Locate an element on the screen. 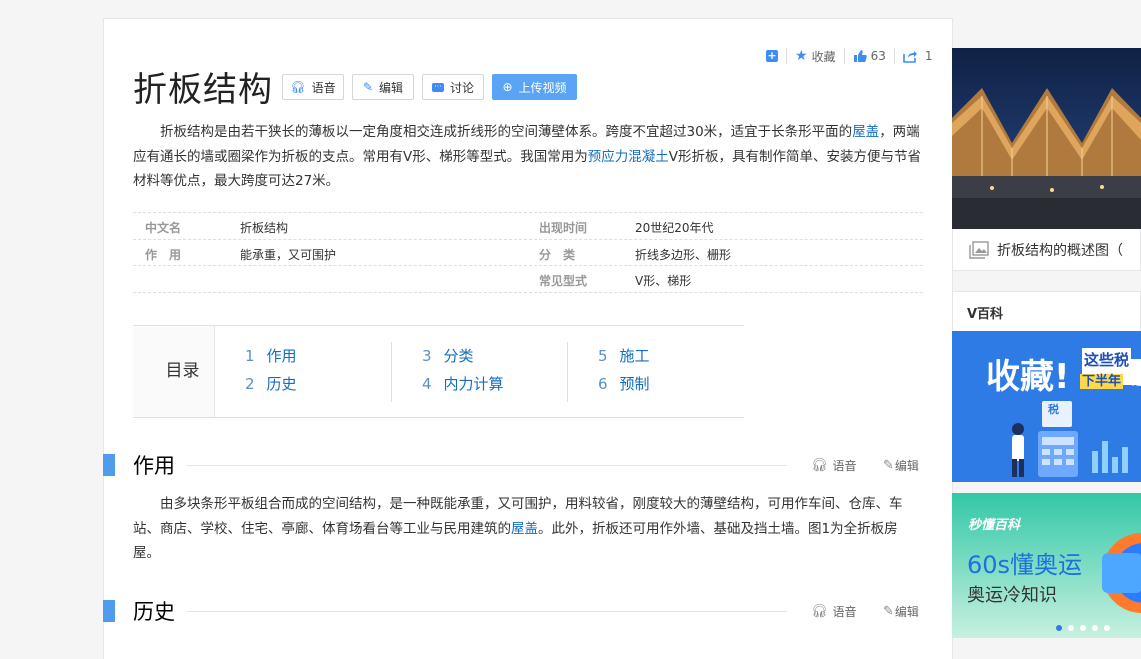  ad-subtitle: 这些税 is located at coordinates (1107, 359).